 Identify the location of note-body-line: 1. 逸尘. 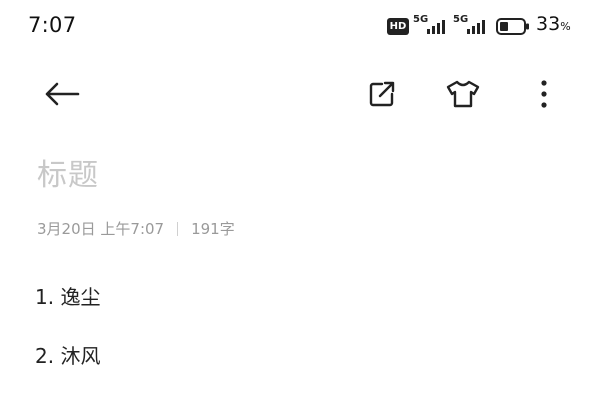
(67, 295).